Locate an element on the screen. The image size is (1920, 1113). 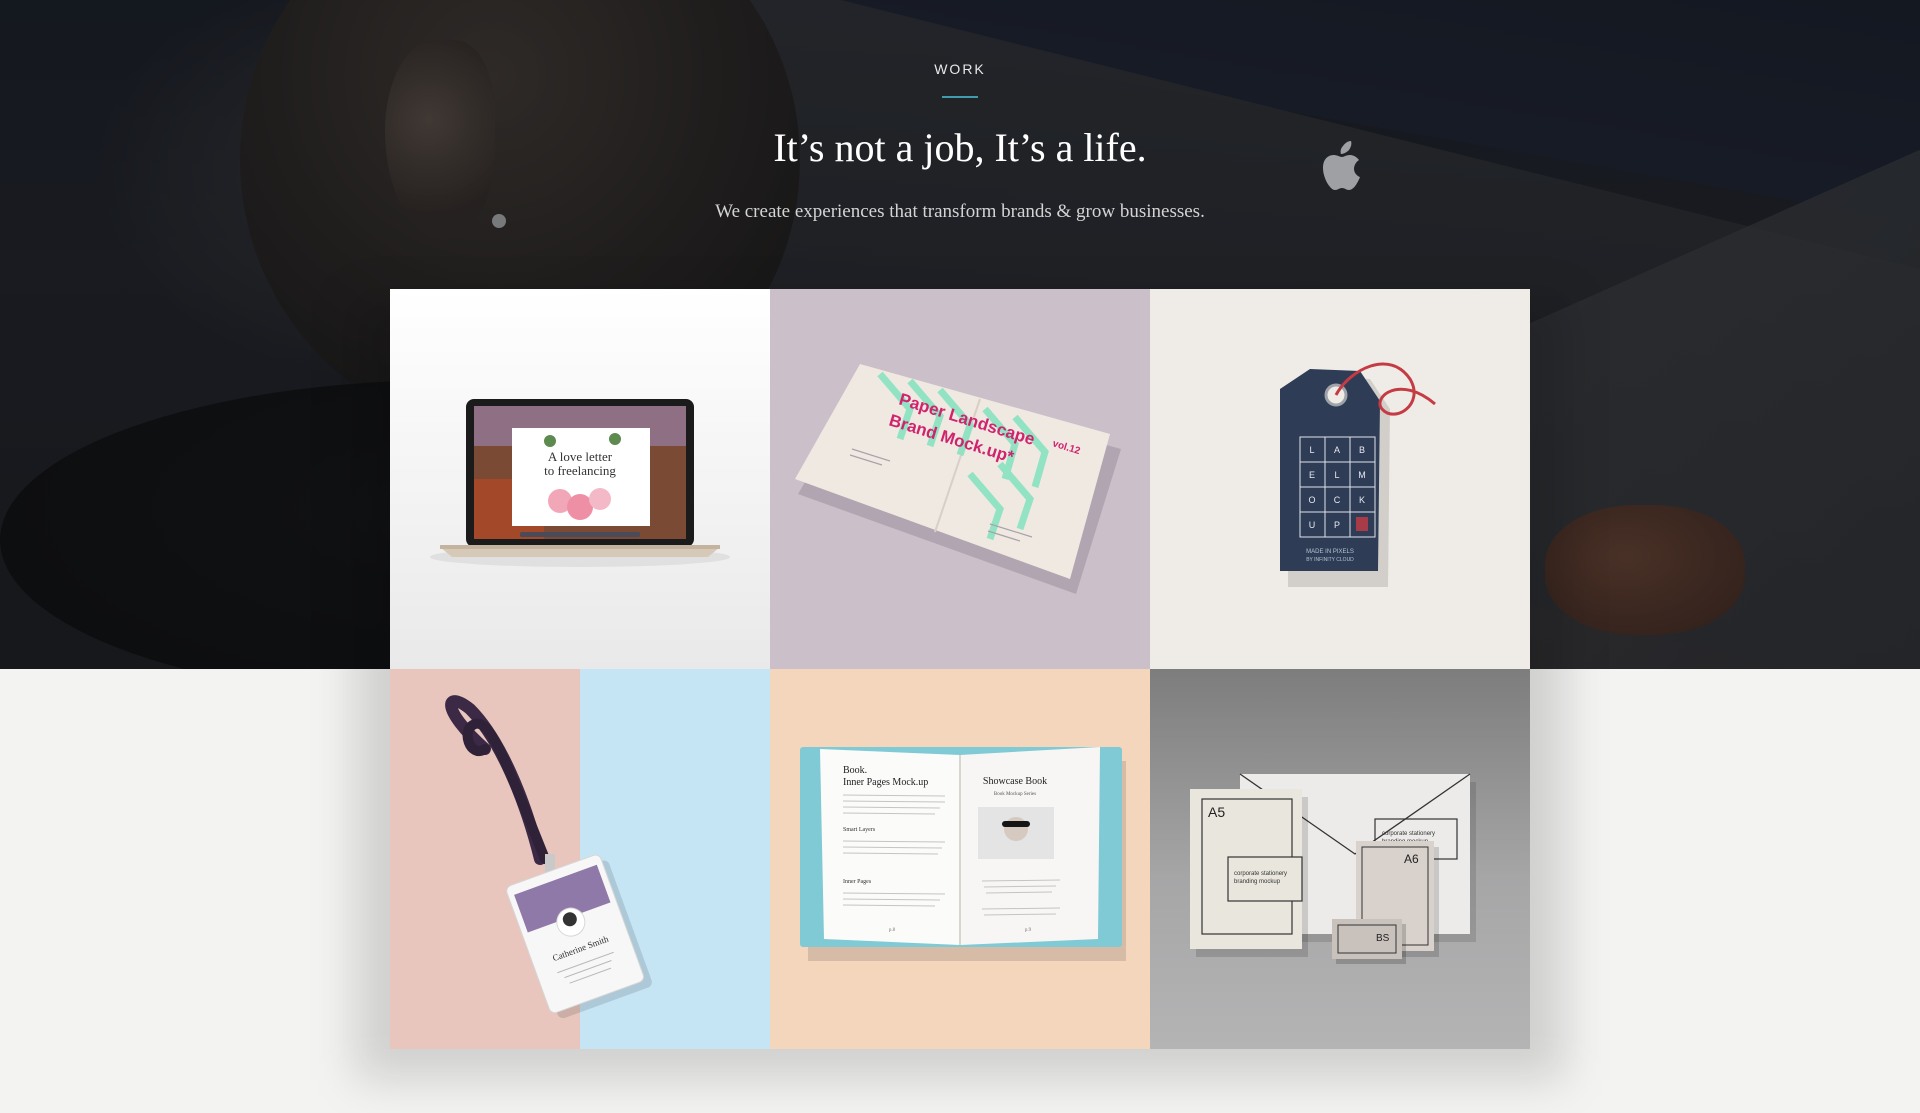
tag-letter-2: A is located at coordinates (1337, 450).